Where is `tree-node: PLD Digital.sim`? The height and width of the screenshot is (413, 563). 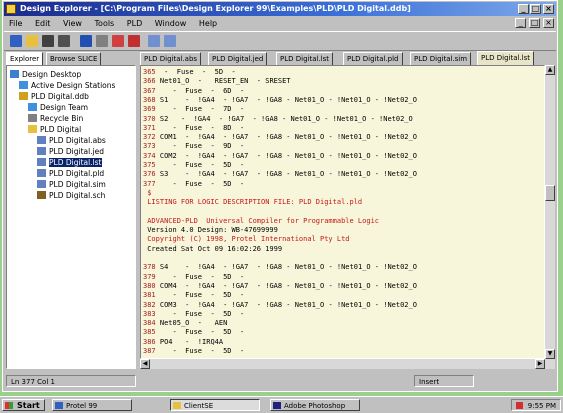
tree-node: PLD Digital.sim is located at coordinates (71, 184).